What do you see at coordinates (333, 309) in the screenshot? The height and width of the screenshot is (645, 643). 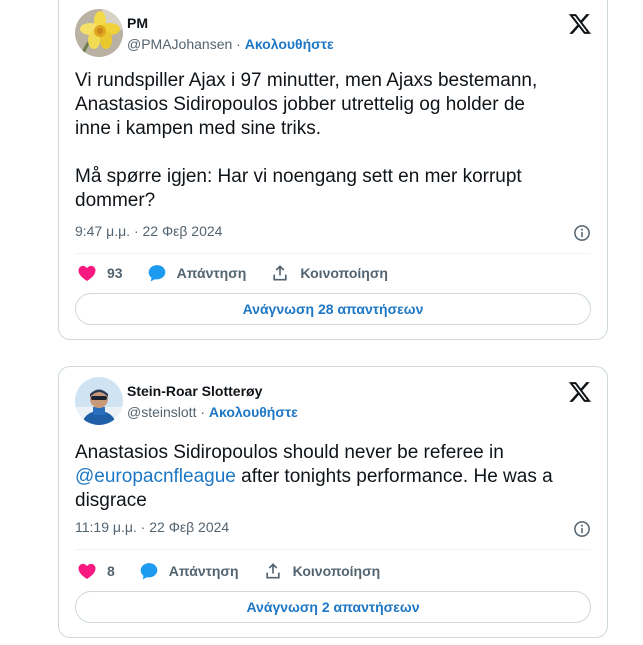 I see `read-replies-button: Ανάγνωση 28 απαντήσεων` at bounding box center [333, 309].